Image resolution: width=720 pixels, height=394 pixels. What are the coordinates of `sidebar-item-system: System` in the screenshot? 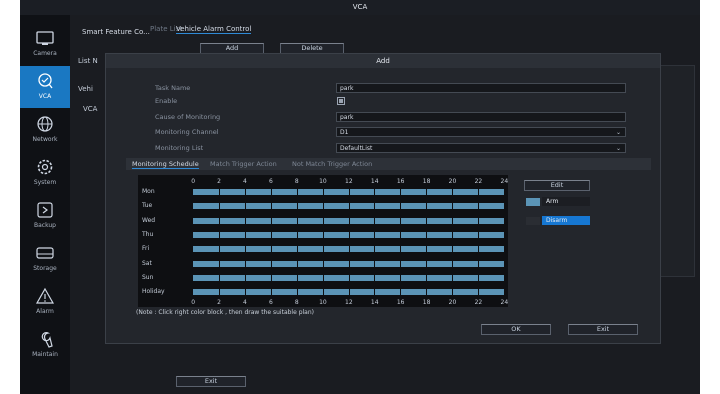 It's located at (45, 173).